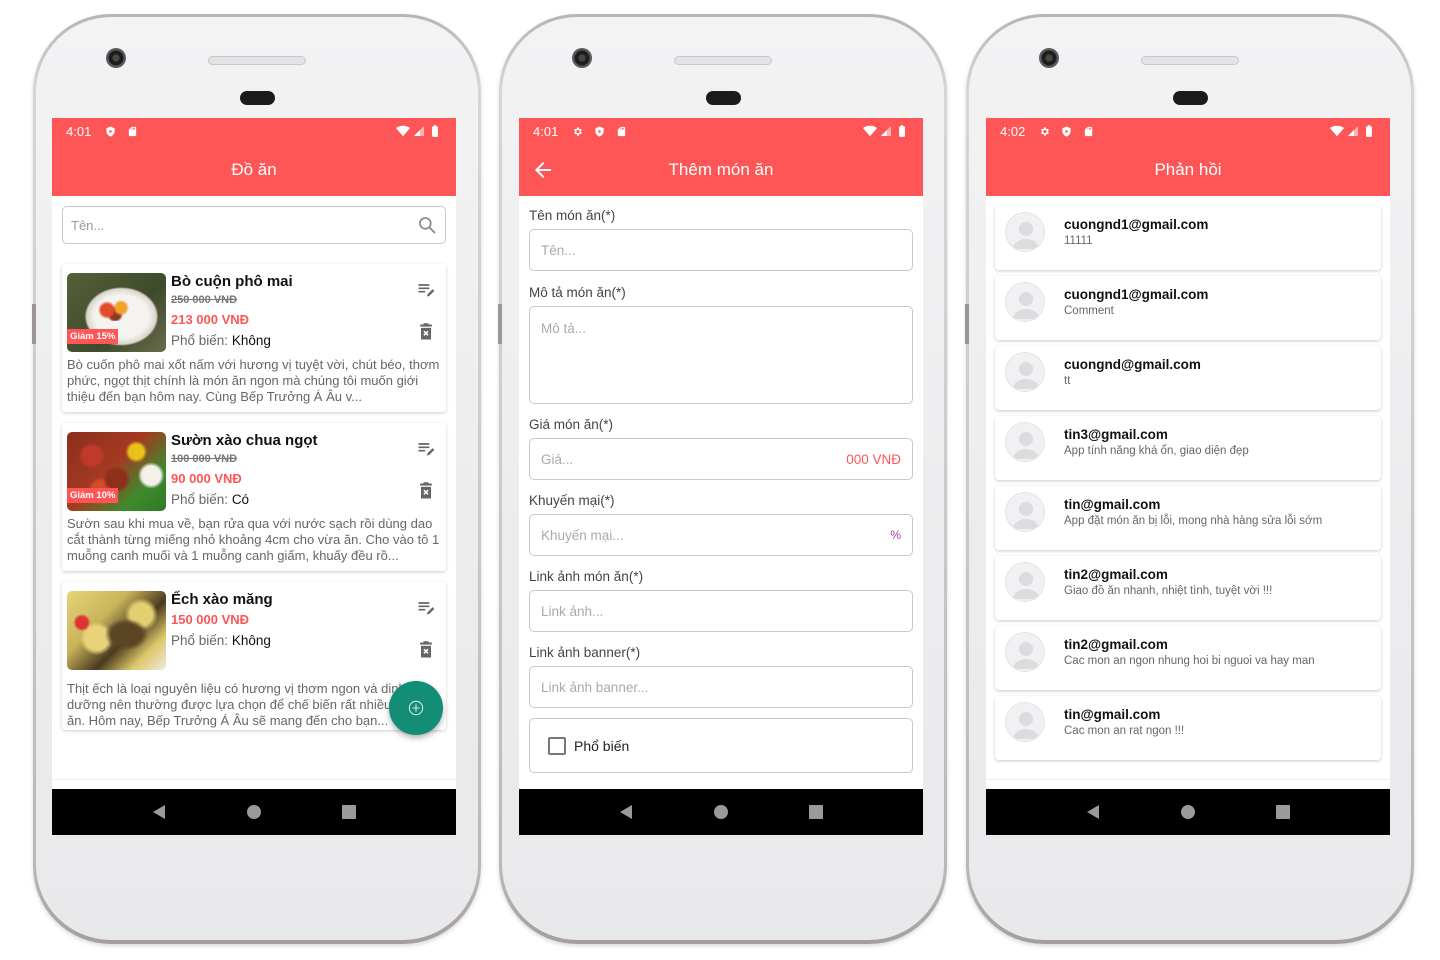  I want to click on status-bar: 4:02, so click(1188, 131).